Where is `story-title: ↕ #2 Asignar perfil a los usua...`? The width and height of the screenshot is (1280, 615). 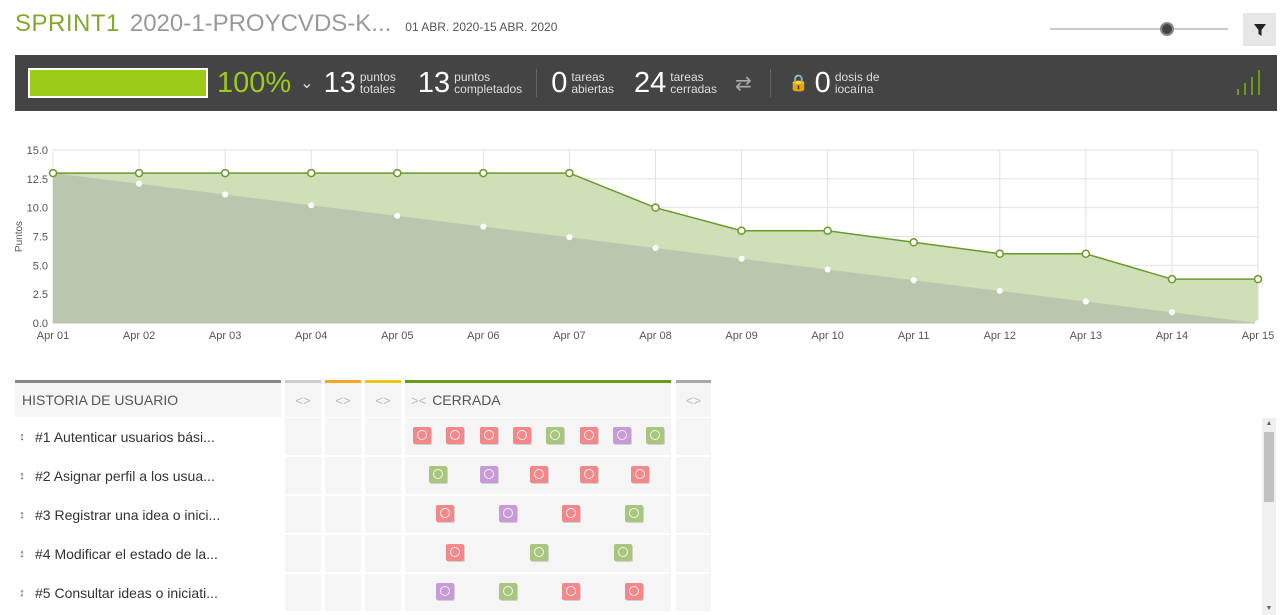
story-title: ↕ #2 Asignar perfil a los usua... is located at coordinates (148, 476).